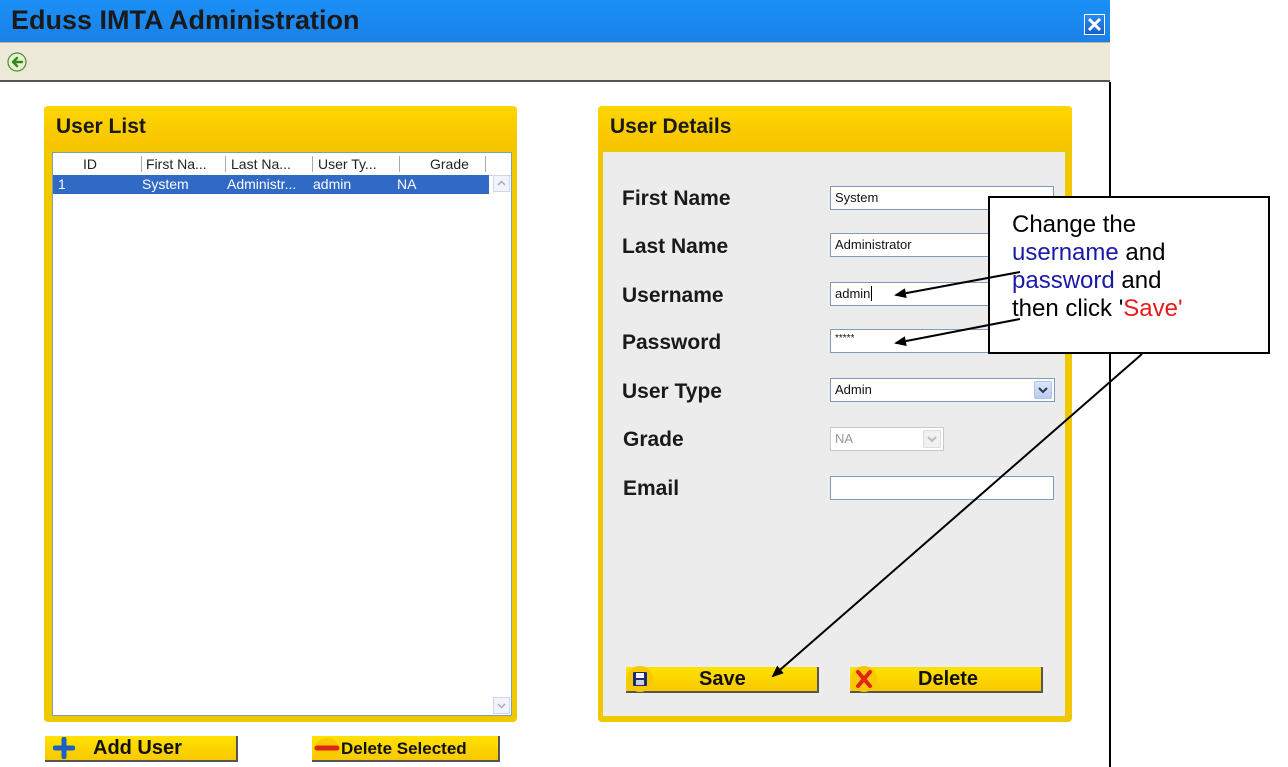 The height and width of the screenshot is (767, 1288). I want to click on add-user-button: Add User, so click(141, 749).